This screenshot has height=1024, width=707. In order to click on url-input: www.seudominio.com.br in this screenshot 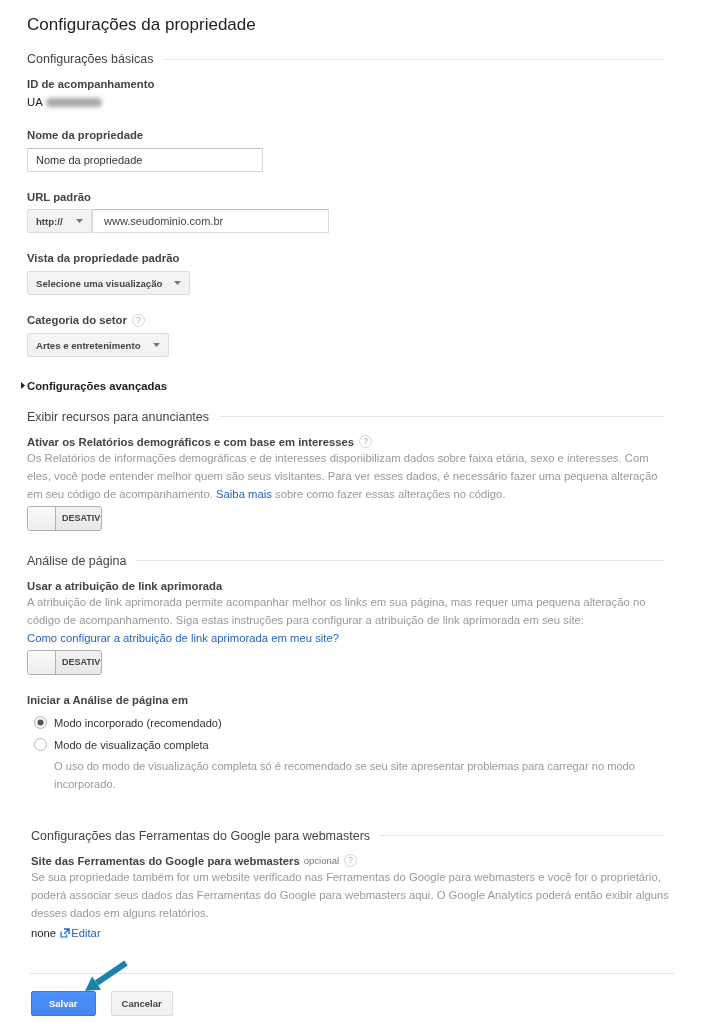, I will do `click(210, 221)`.